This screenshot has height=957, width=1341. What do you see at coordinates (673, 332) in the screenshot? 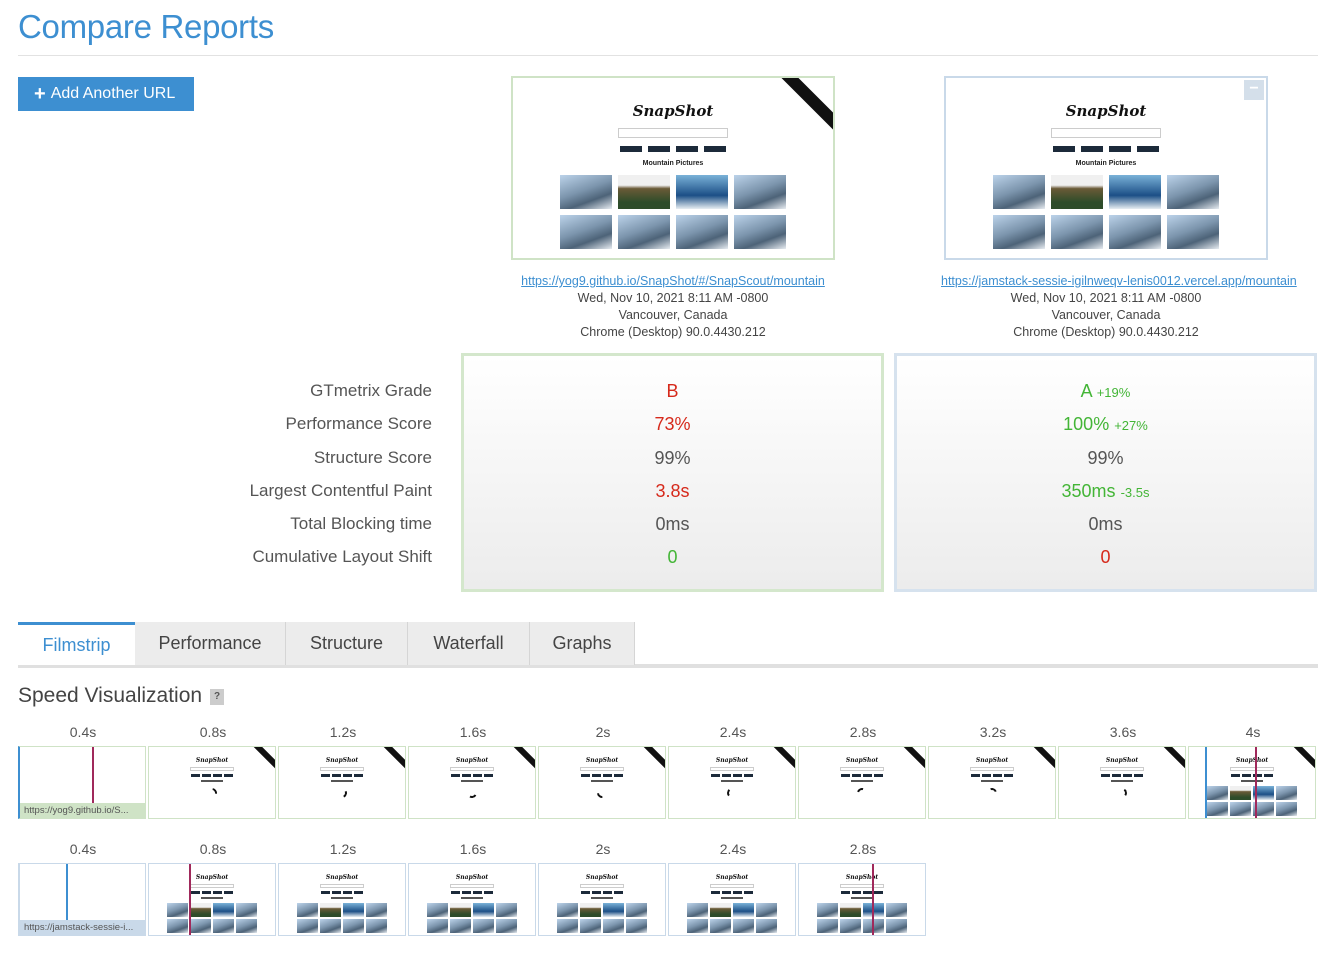
I see `report-browser-a: Chrome (Desktop) 90.0.4430.212` at bounding box center [673, 332].